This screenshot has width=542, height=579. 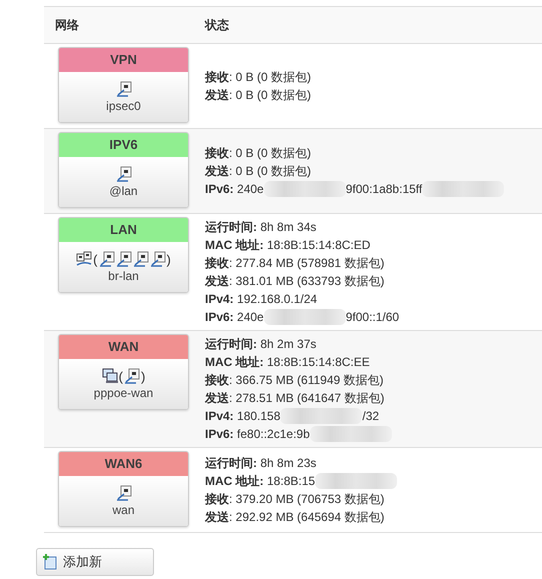 What do you see at coordinates (123, 510) in the screenshot?
I see `device-name: wan` at bounding box center [123, 510].